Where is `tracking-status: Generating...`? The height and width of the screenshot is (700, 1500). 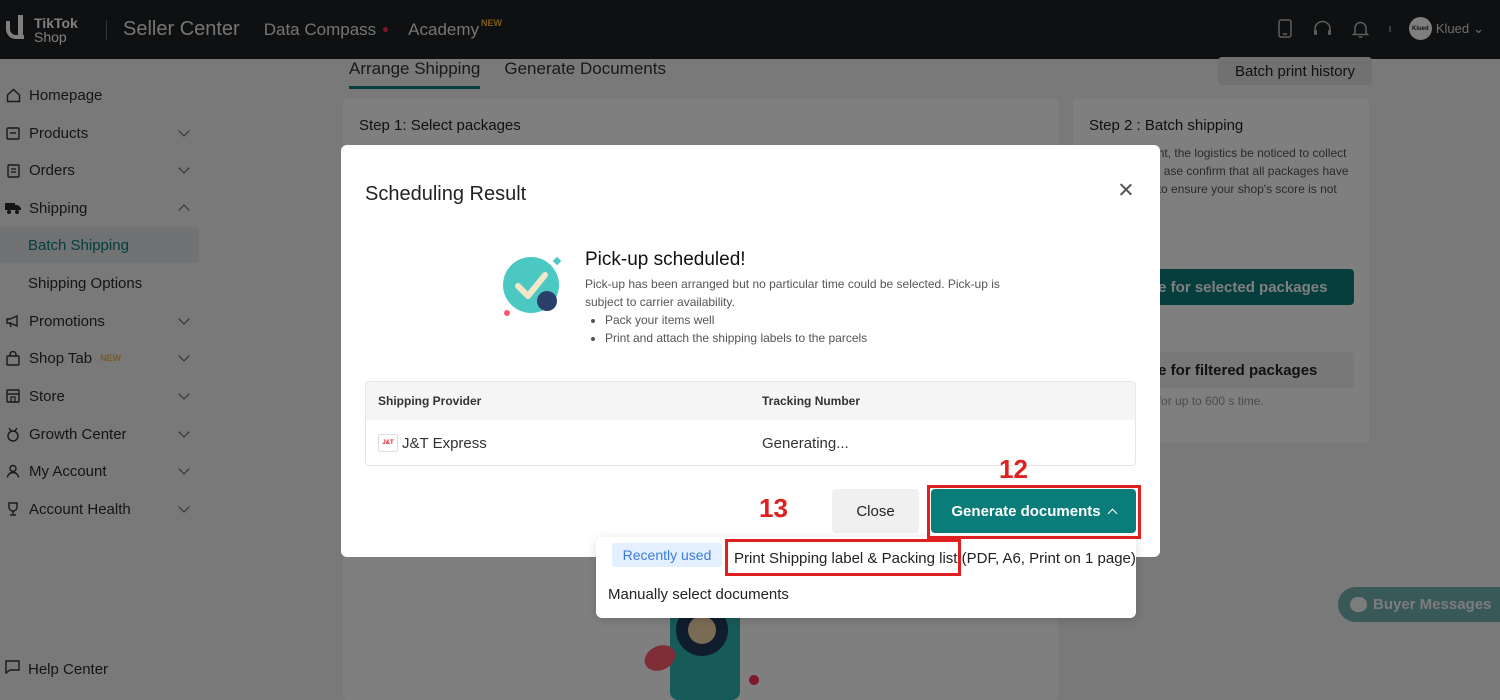
tracking-status: Generating... is located at coordinates (805, 443).